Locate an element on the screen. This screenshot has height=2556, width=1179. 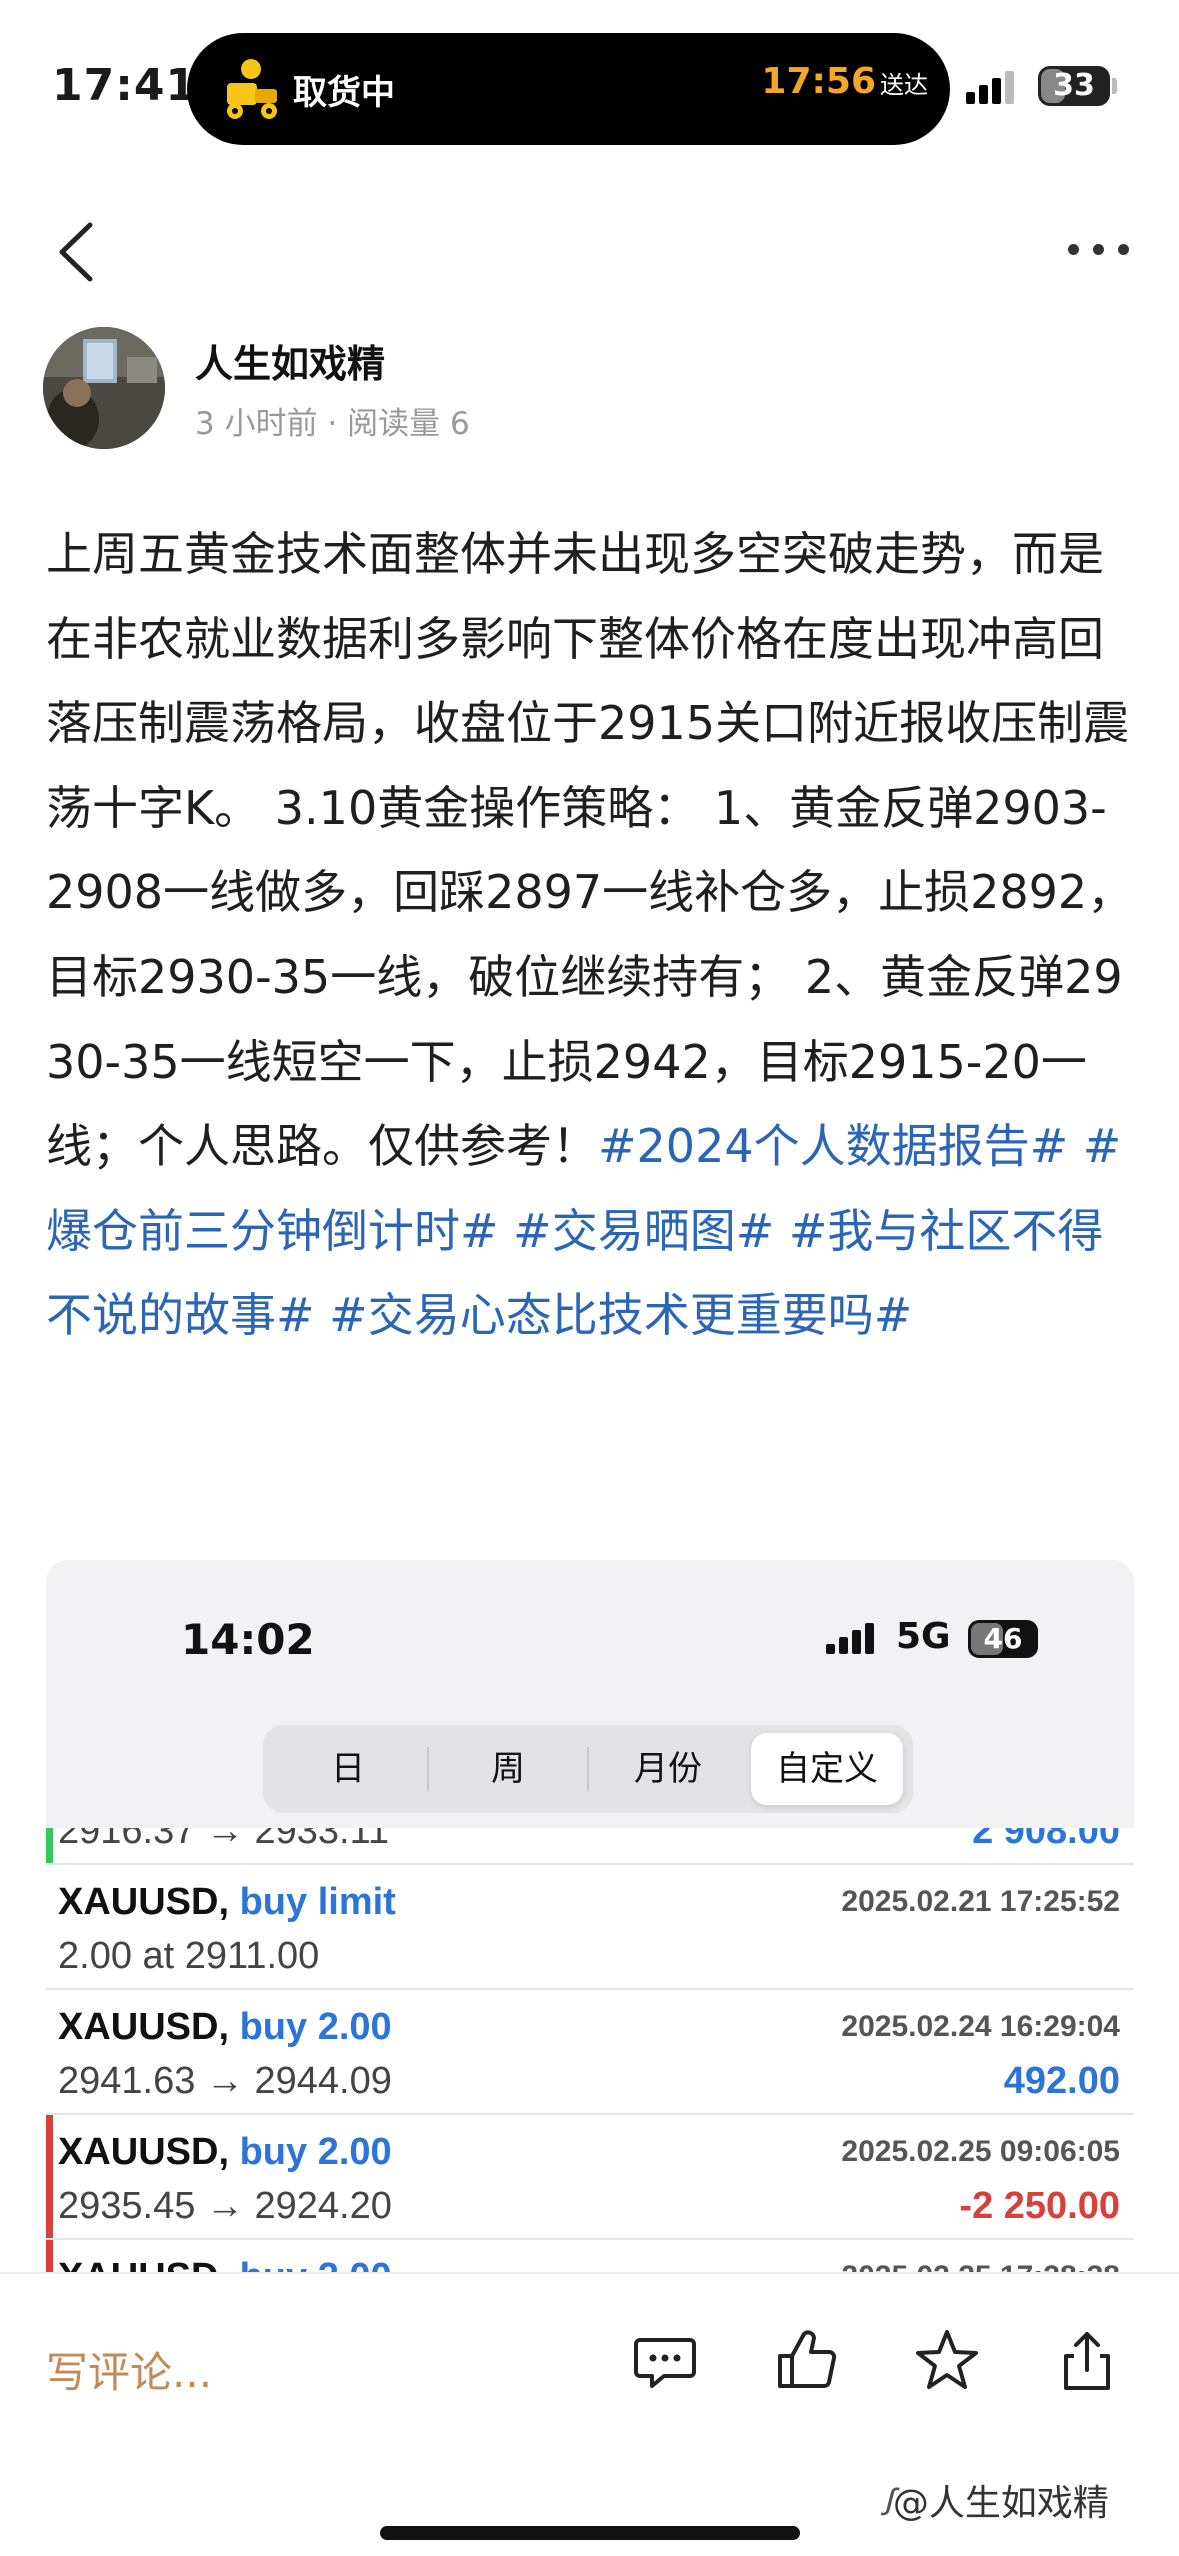
avatar is located at coordinates (104, 388).